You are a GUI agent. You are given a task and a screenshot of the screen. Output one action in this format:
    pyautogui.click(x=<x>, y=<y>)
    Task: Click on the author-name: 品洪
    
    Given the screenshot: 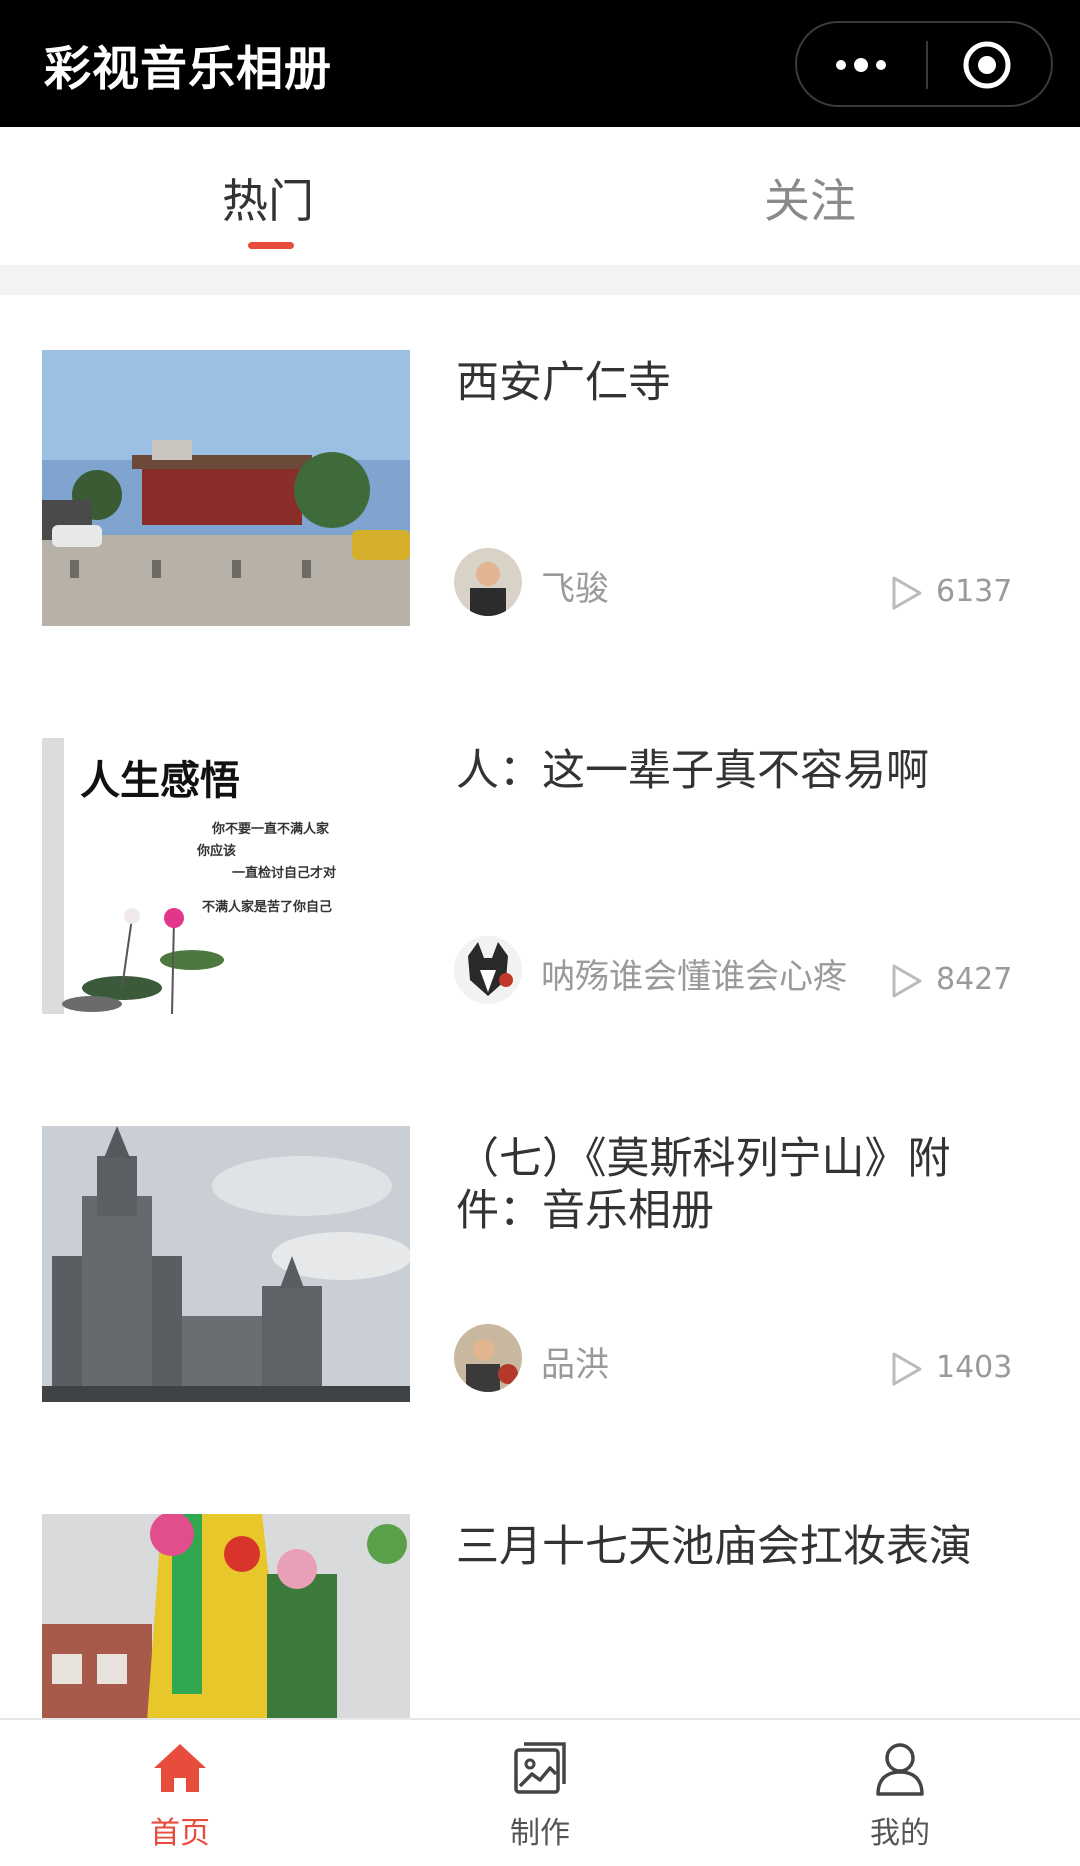 What is the action you would take?
    pyautogui.click(x=575, y=1361)
    